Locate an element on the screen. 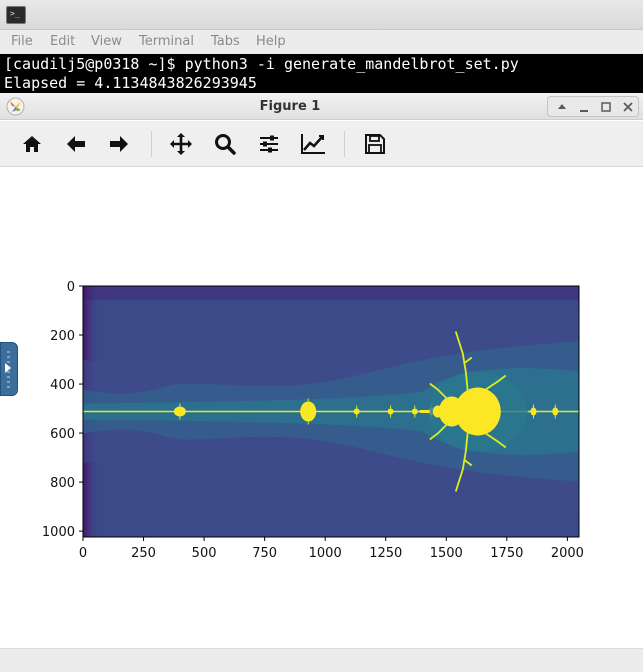 The image size is (643, 672). maximize-icon is located at coordinates (606, 107).